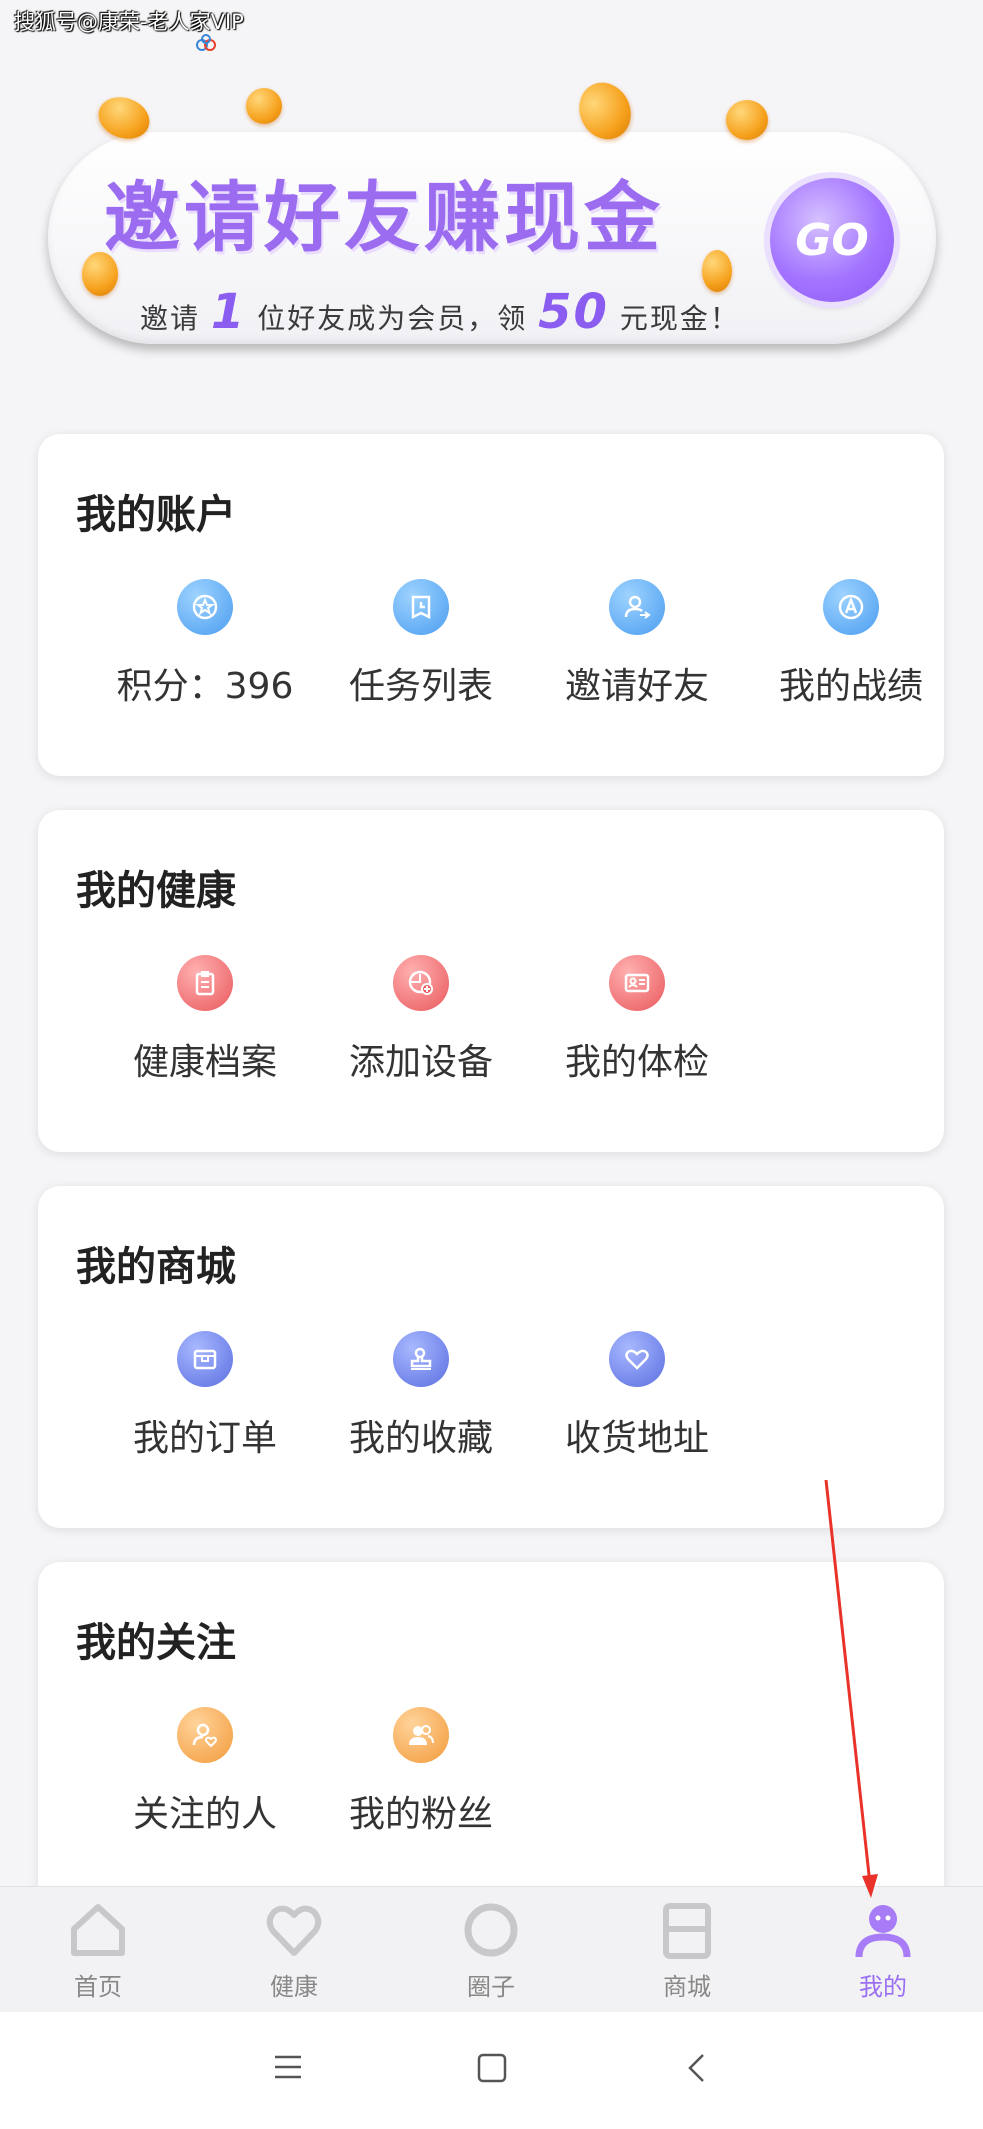 Image resolution: width=983 pixels, height=2129 pixels. I want to click on tab-mall: 商城, so click(687, 1951).